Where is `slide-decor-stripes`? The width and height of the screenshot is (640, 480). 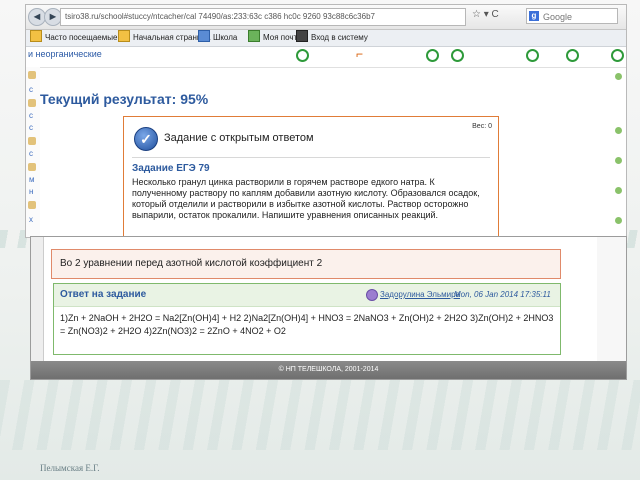
slide-decor-stripes is located at coordinates (320, 415).